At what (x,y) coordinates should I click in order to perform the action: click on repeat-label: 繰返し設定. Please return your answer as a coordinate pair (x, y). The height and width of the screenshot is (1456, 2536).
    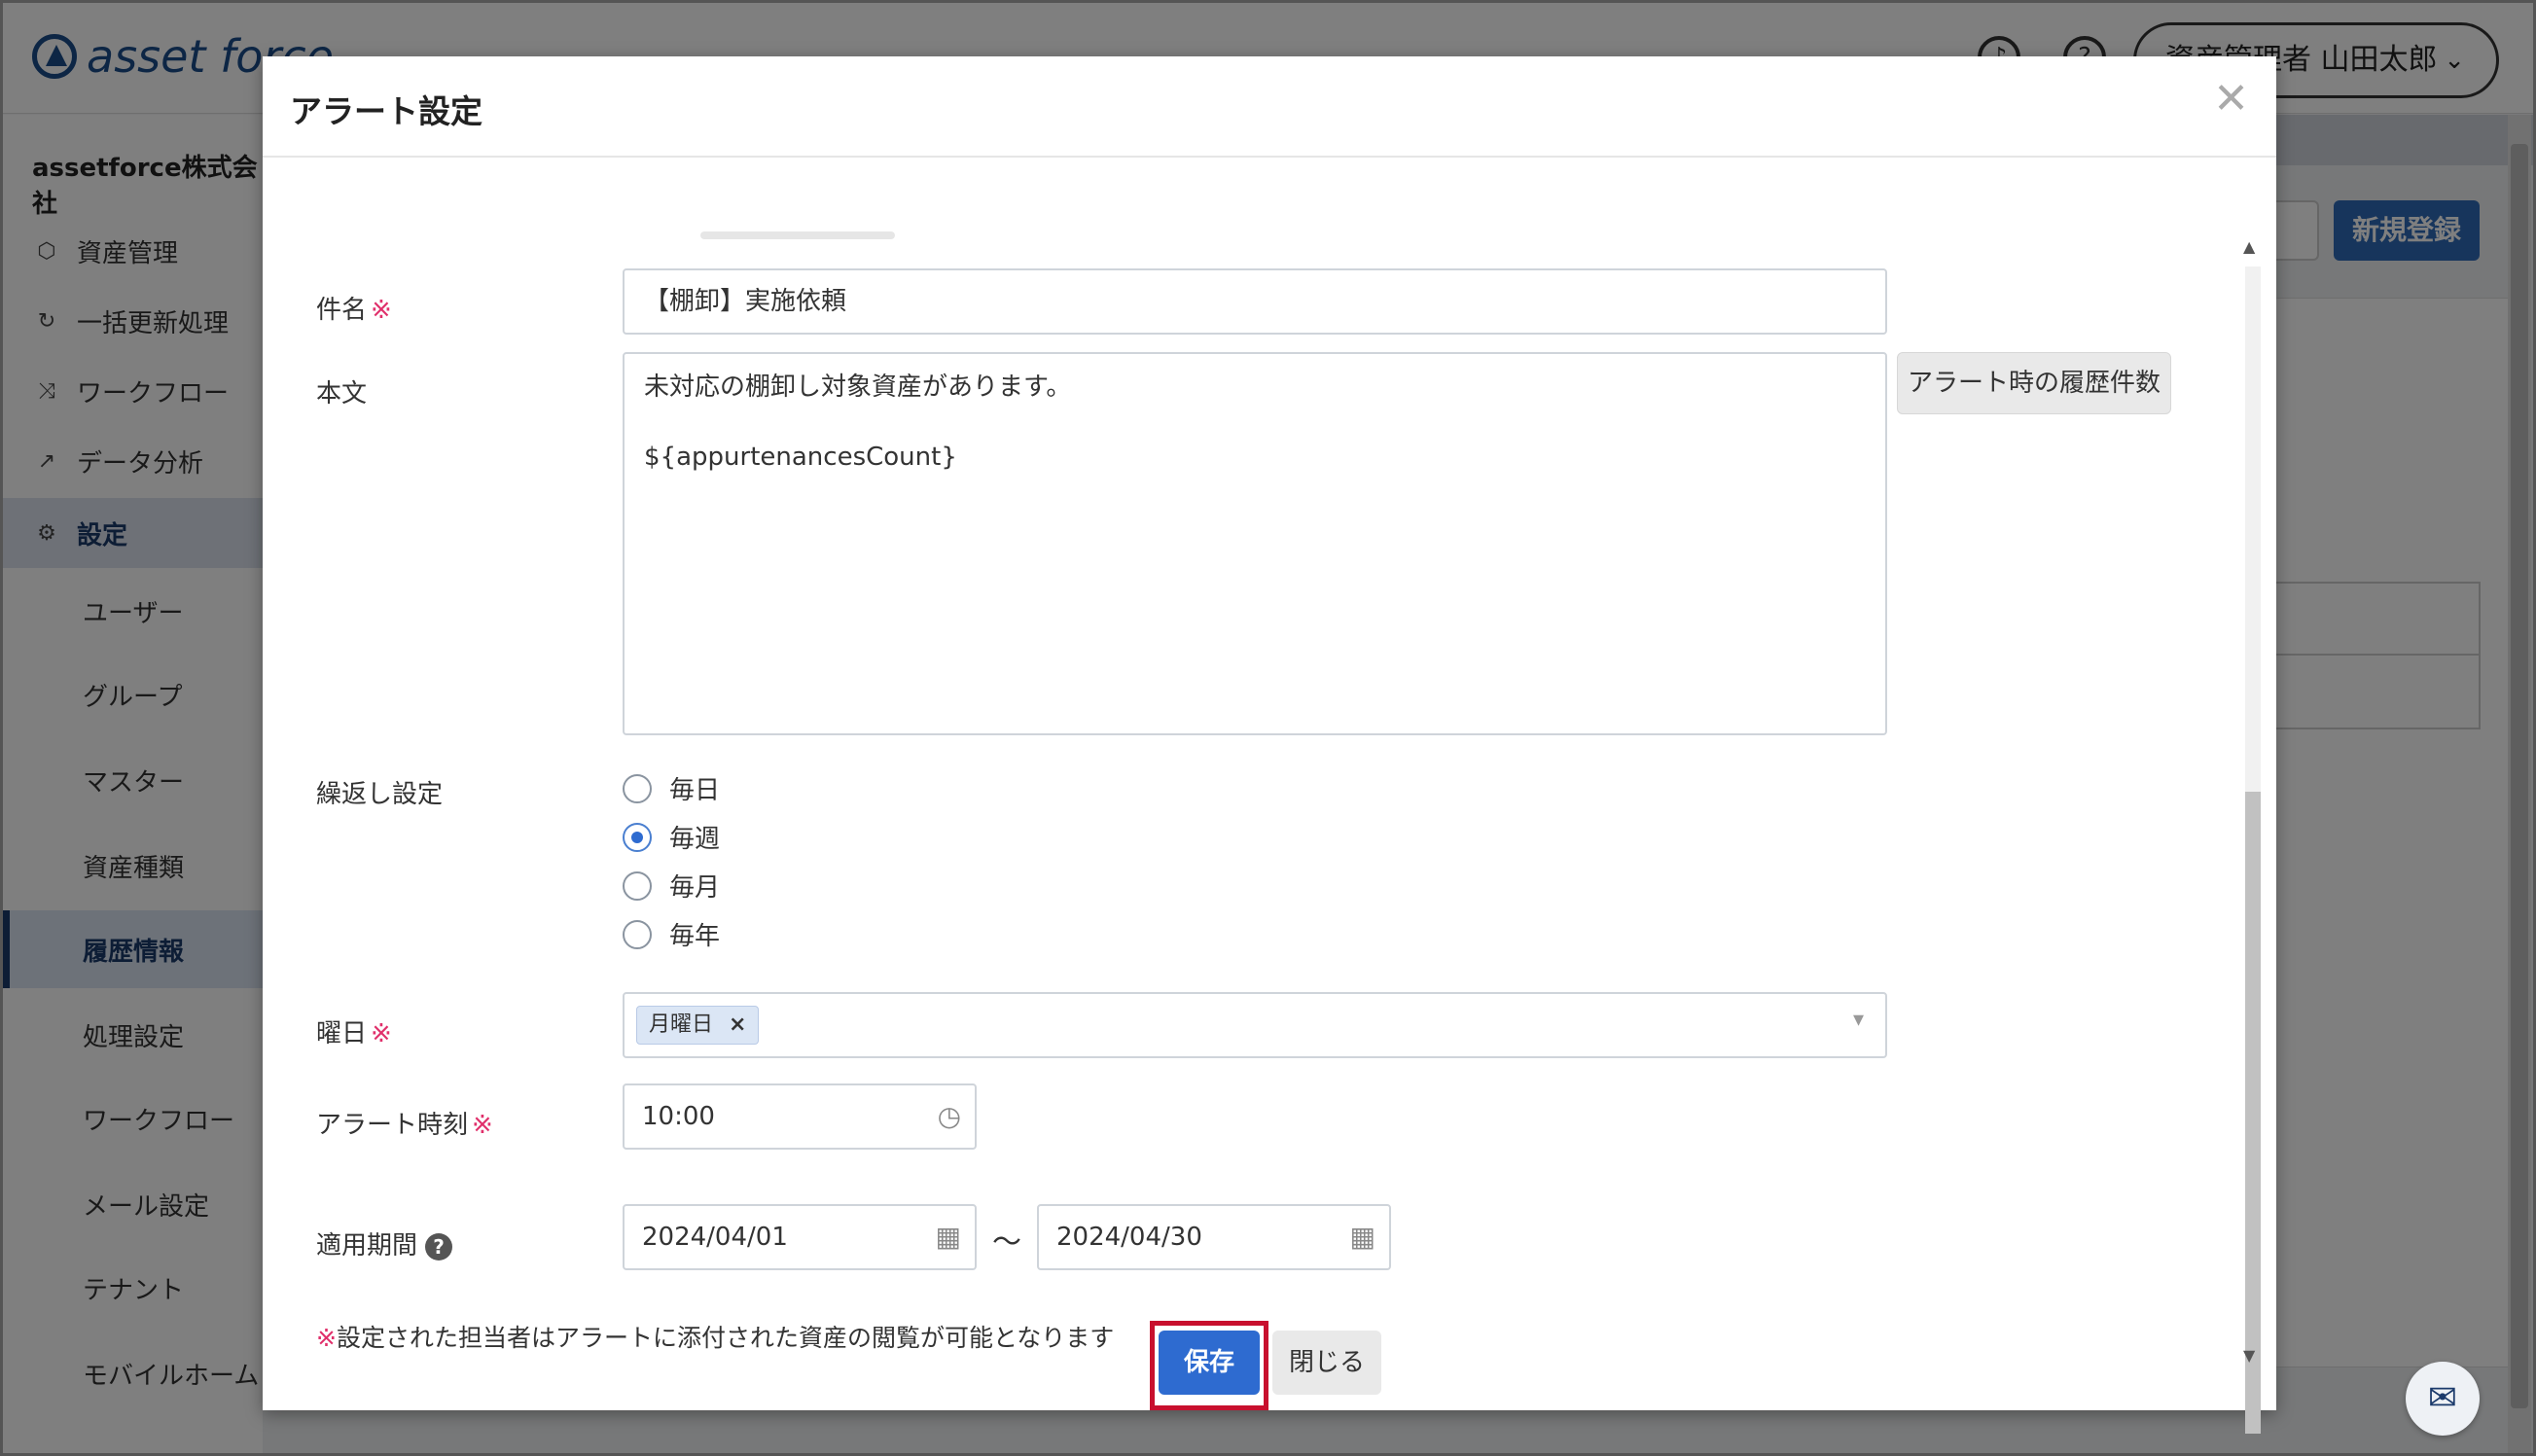
    Looking at the image, I should click on (380, 794).